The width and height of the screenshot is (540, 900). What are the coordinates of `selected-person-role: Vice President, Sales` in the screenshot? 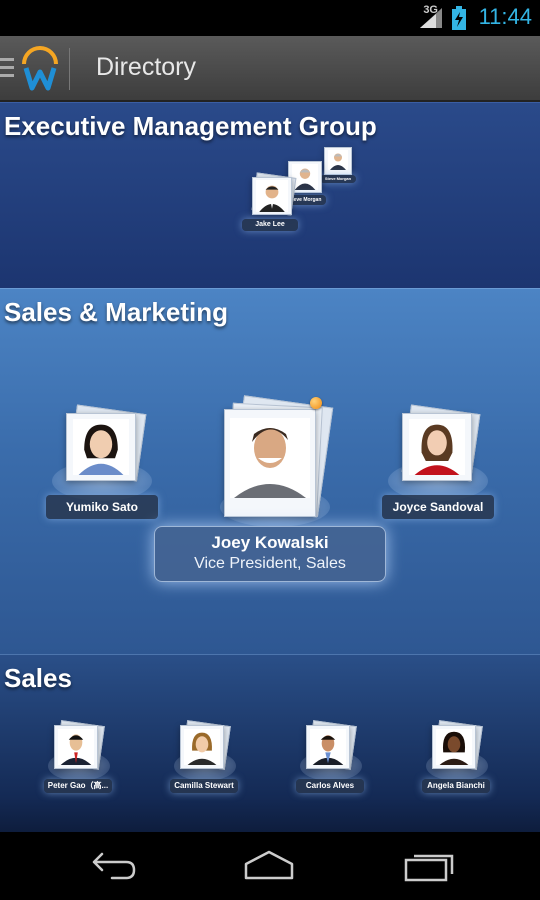 It's located at (270, 563).